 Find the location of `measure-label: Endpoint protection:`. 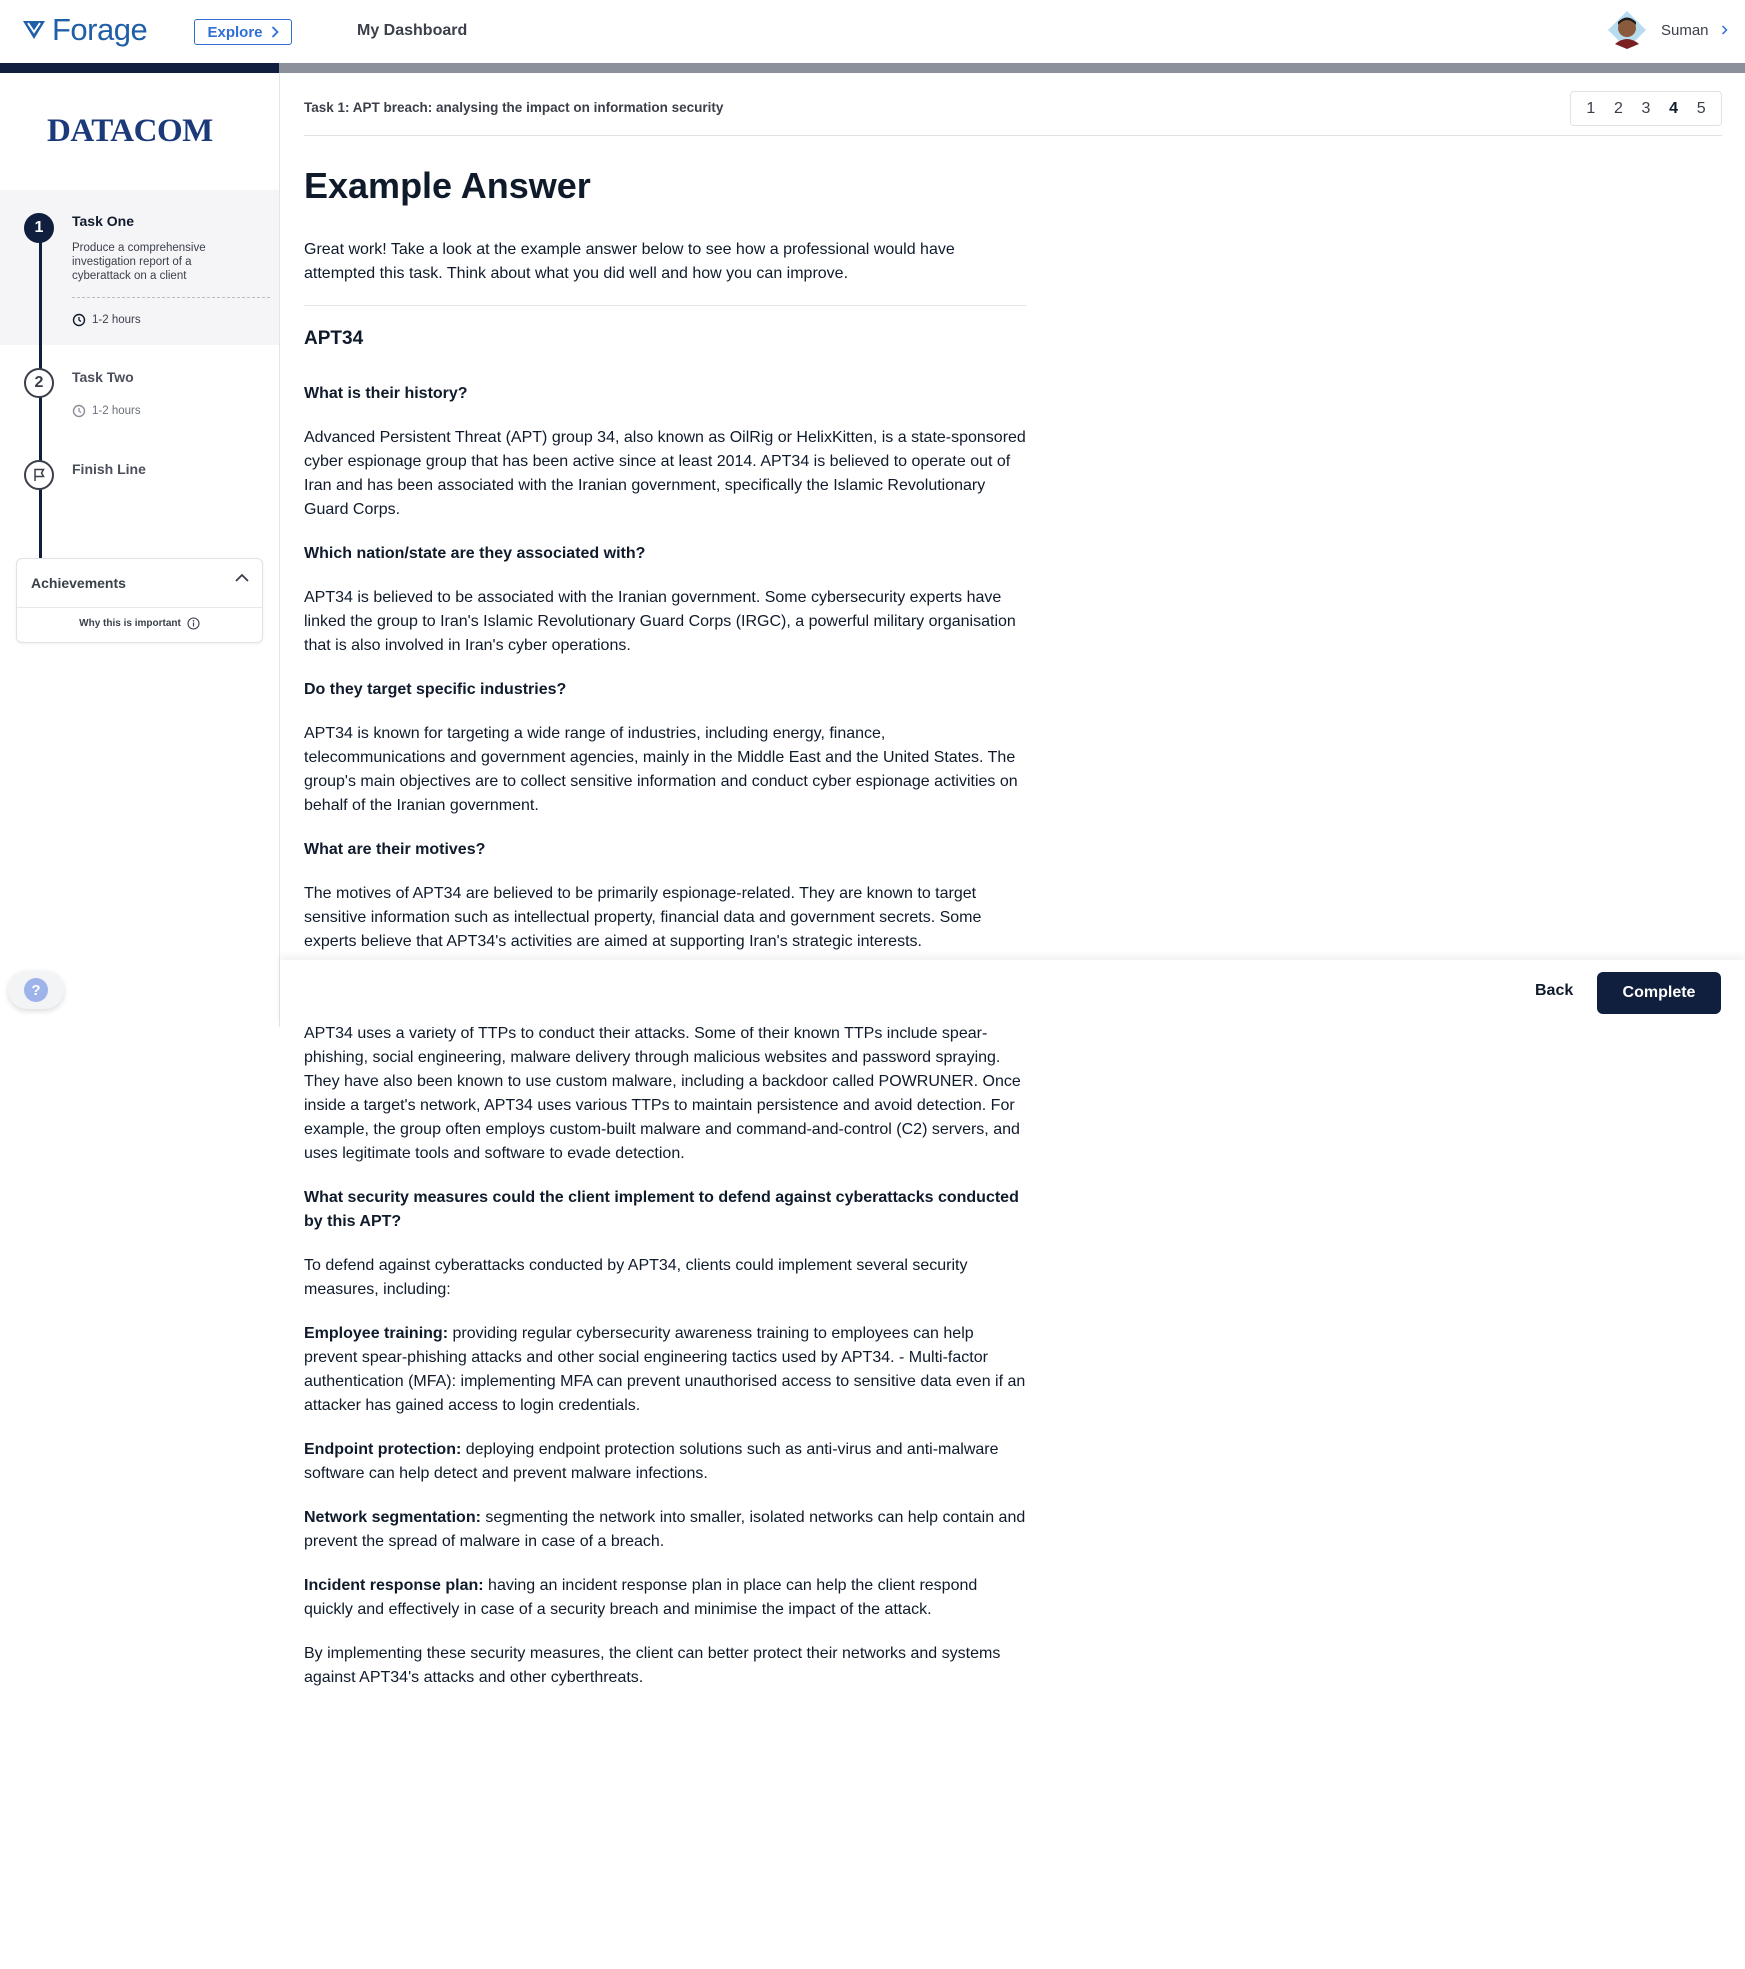

measure-label: Endpoint protection: is located at coordinates (383, 1449).